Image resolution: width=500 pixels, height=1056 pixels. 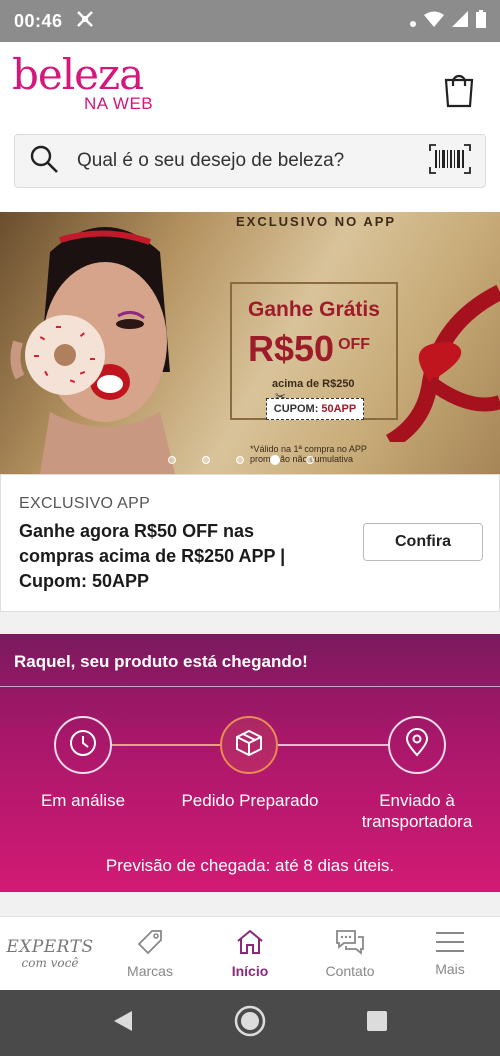 I want to click on progress-line-pending, so click(x=333, y=745).